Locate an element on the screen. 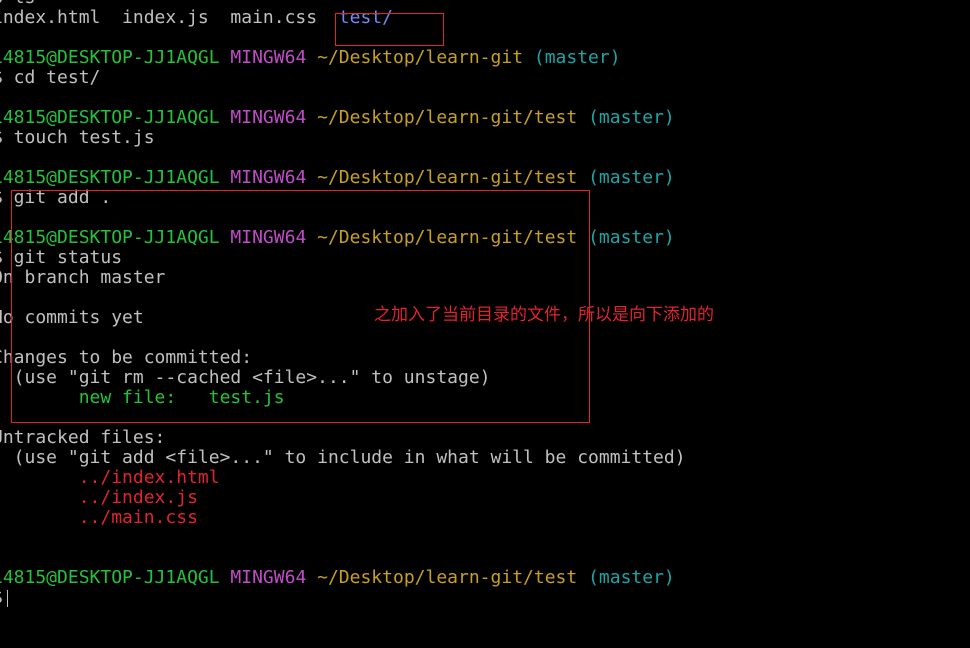 This screenshot has width=970, height=648. prompt-path: ~/Desktop/learn-git is located at coordinates (420, 57).